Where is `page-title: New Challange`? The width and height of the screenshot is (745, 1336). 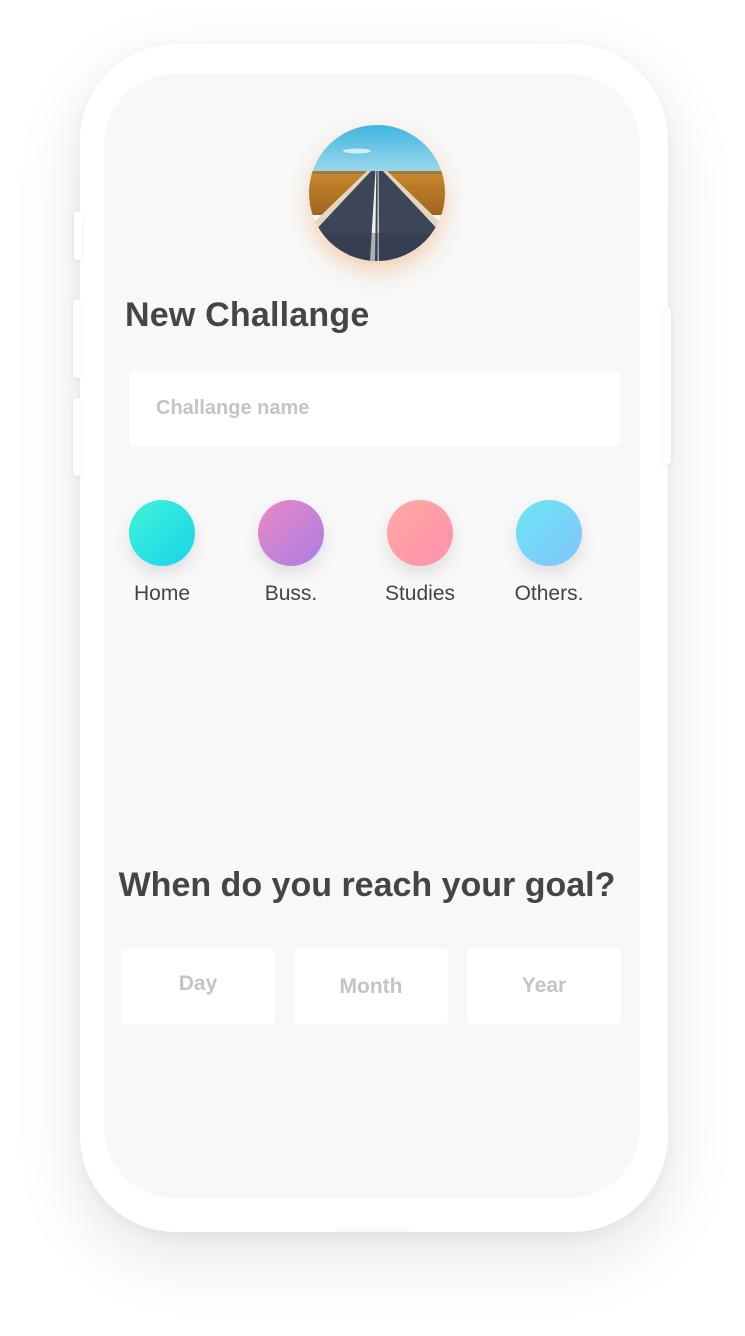
page-title: New Challange is located at coordinates (247, 315).